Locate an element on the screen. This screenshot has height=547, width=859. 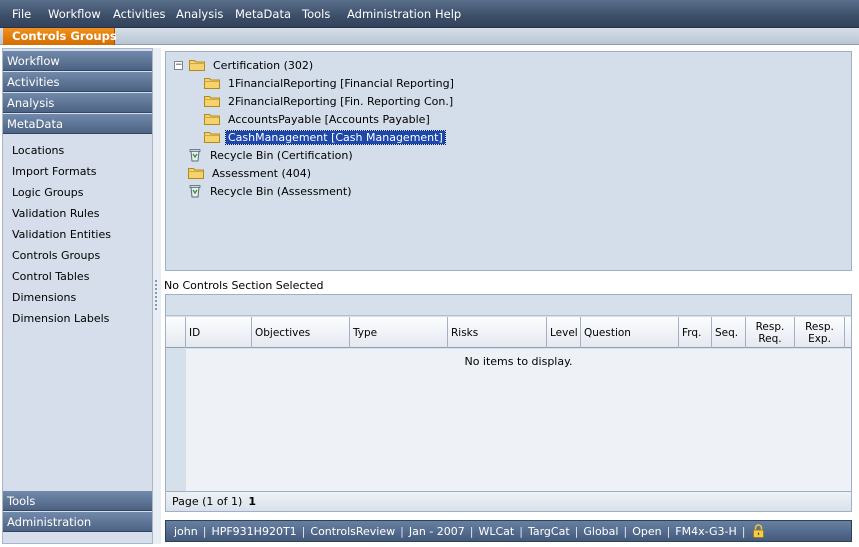
status-period: Jan - 2007 is located at coordinates (437, 531).